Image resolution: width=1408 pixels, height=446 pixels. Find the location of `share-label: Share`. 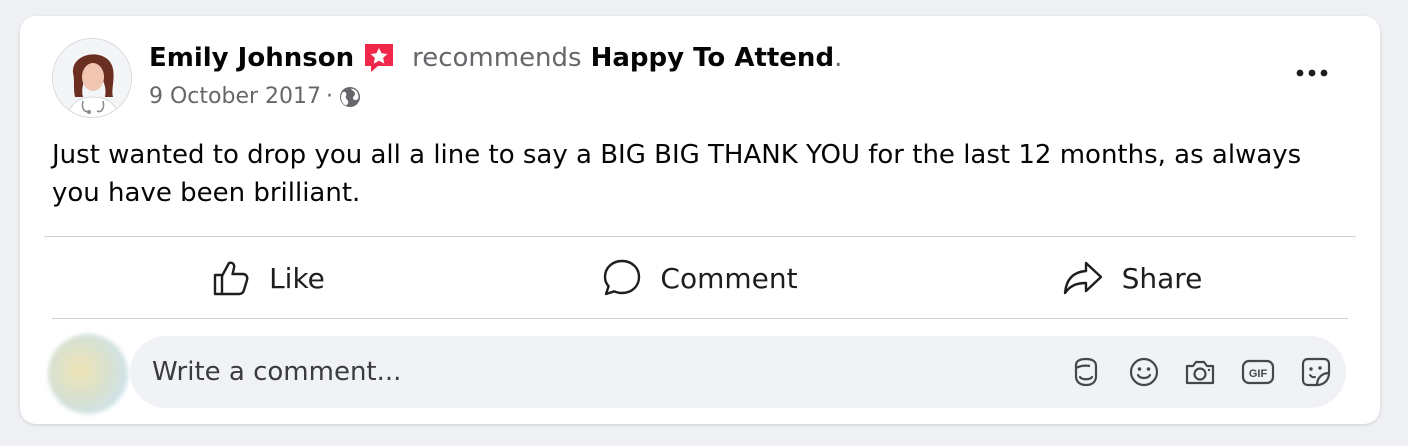

share-label: Share is located at coordinates (1162, 278).